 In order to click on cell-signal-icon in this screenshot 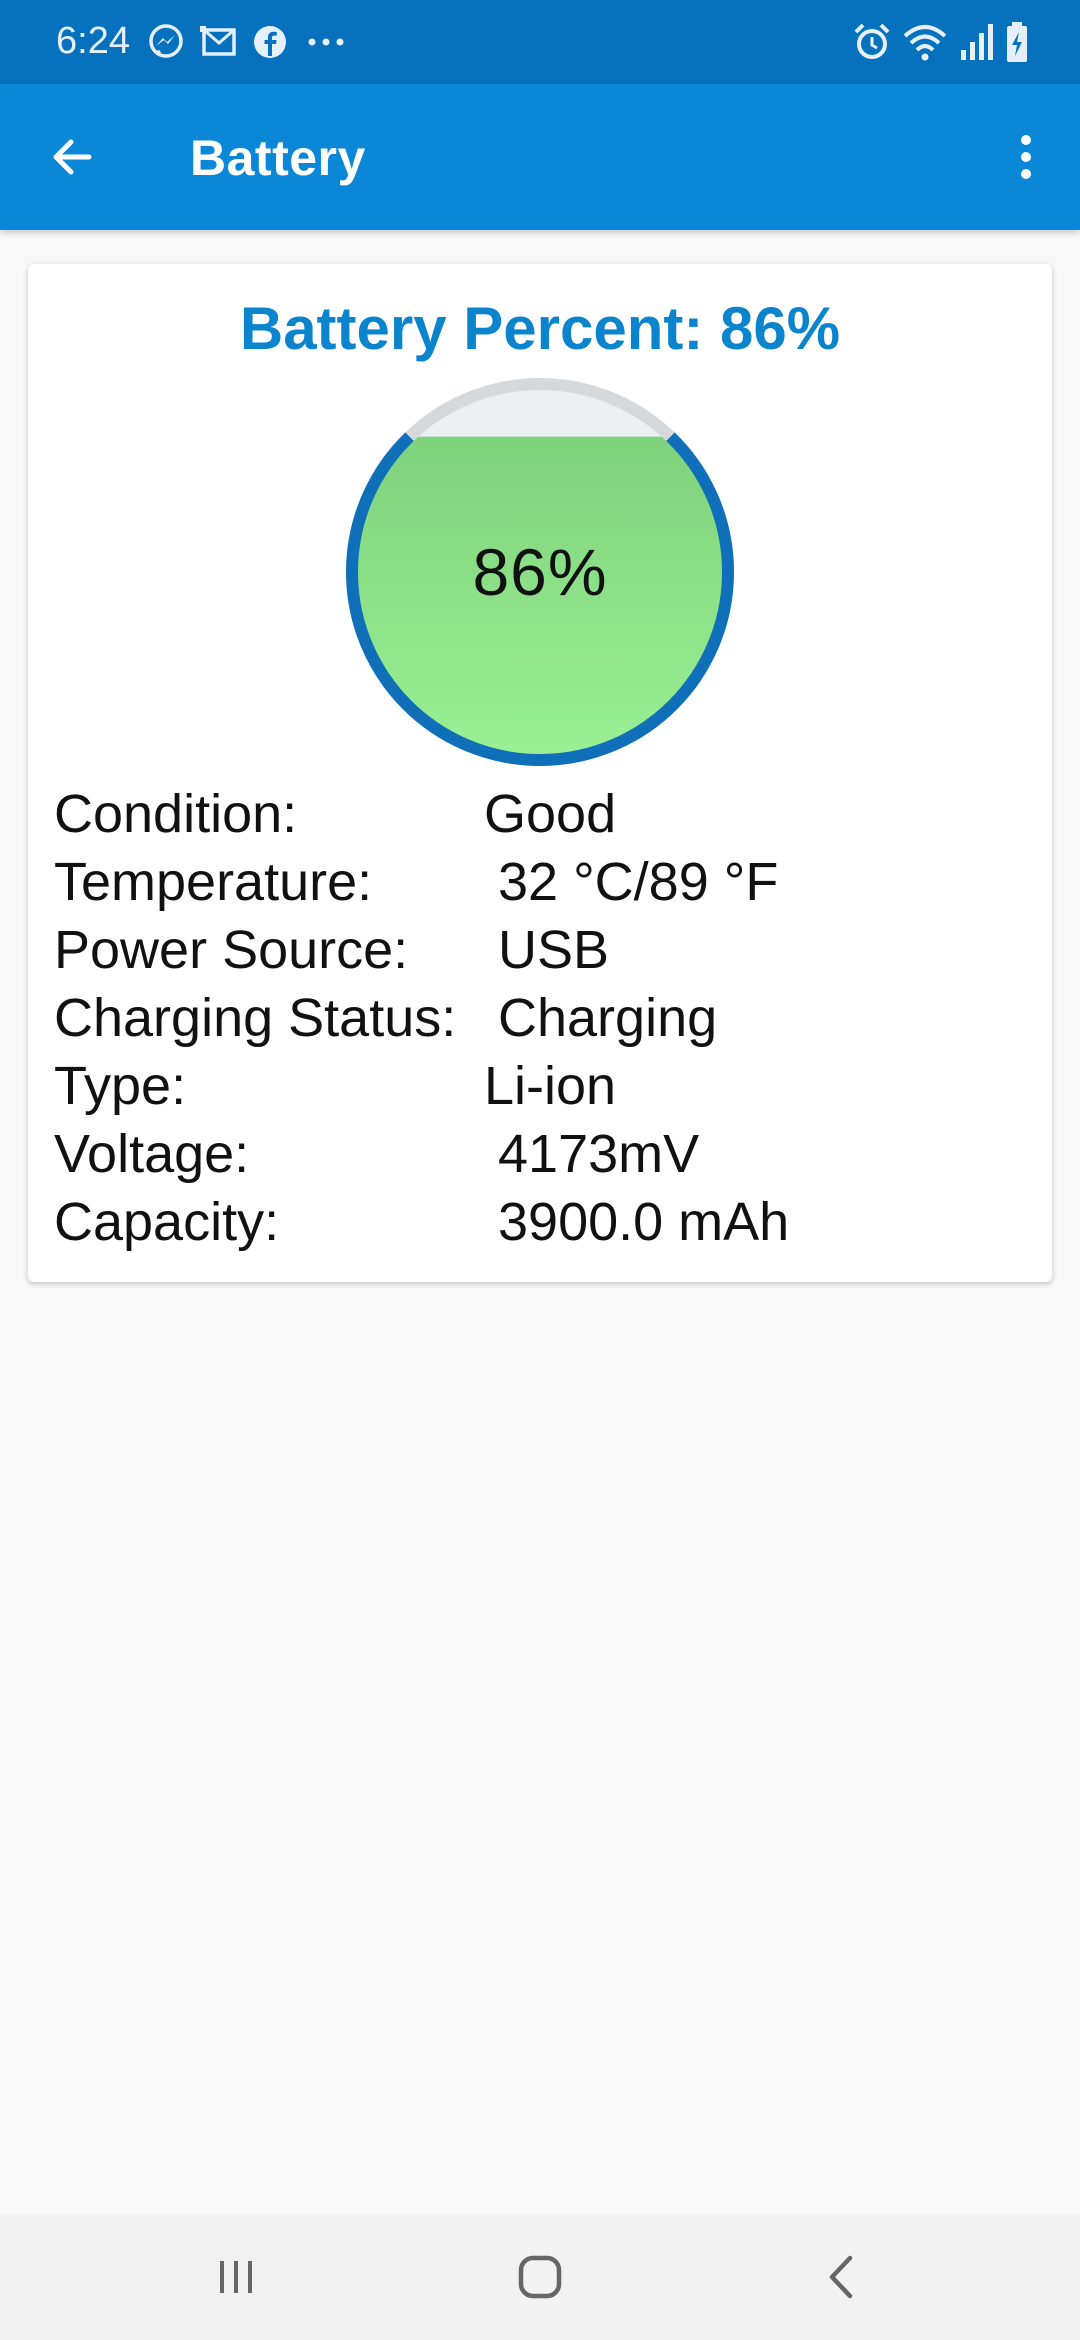, I will do `click(977, 42)`.